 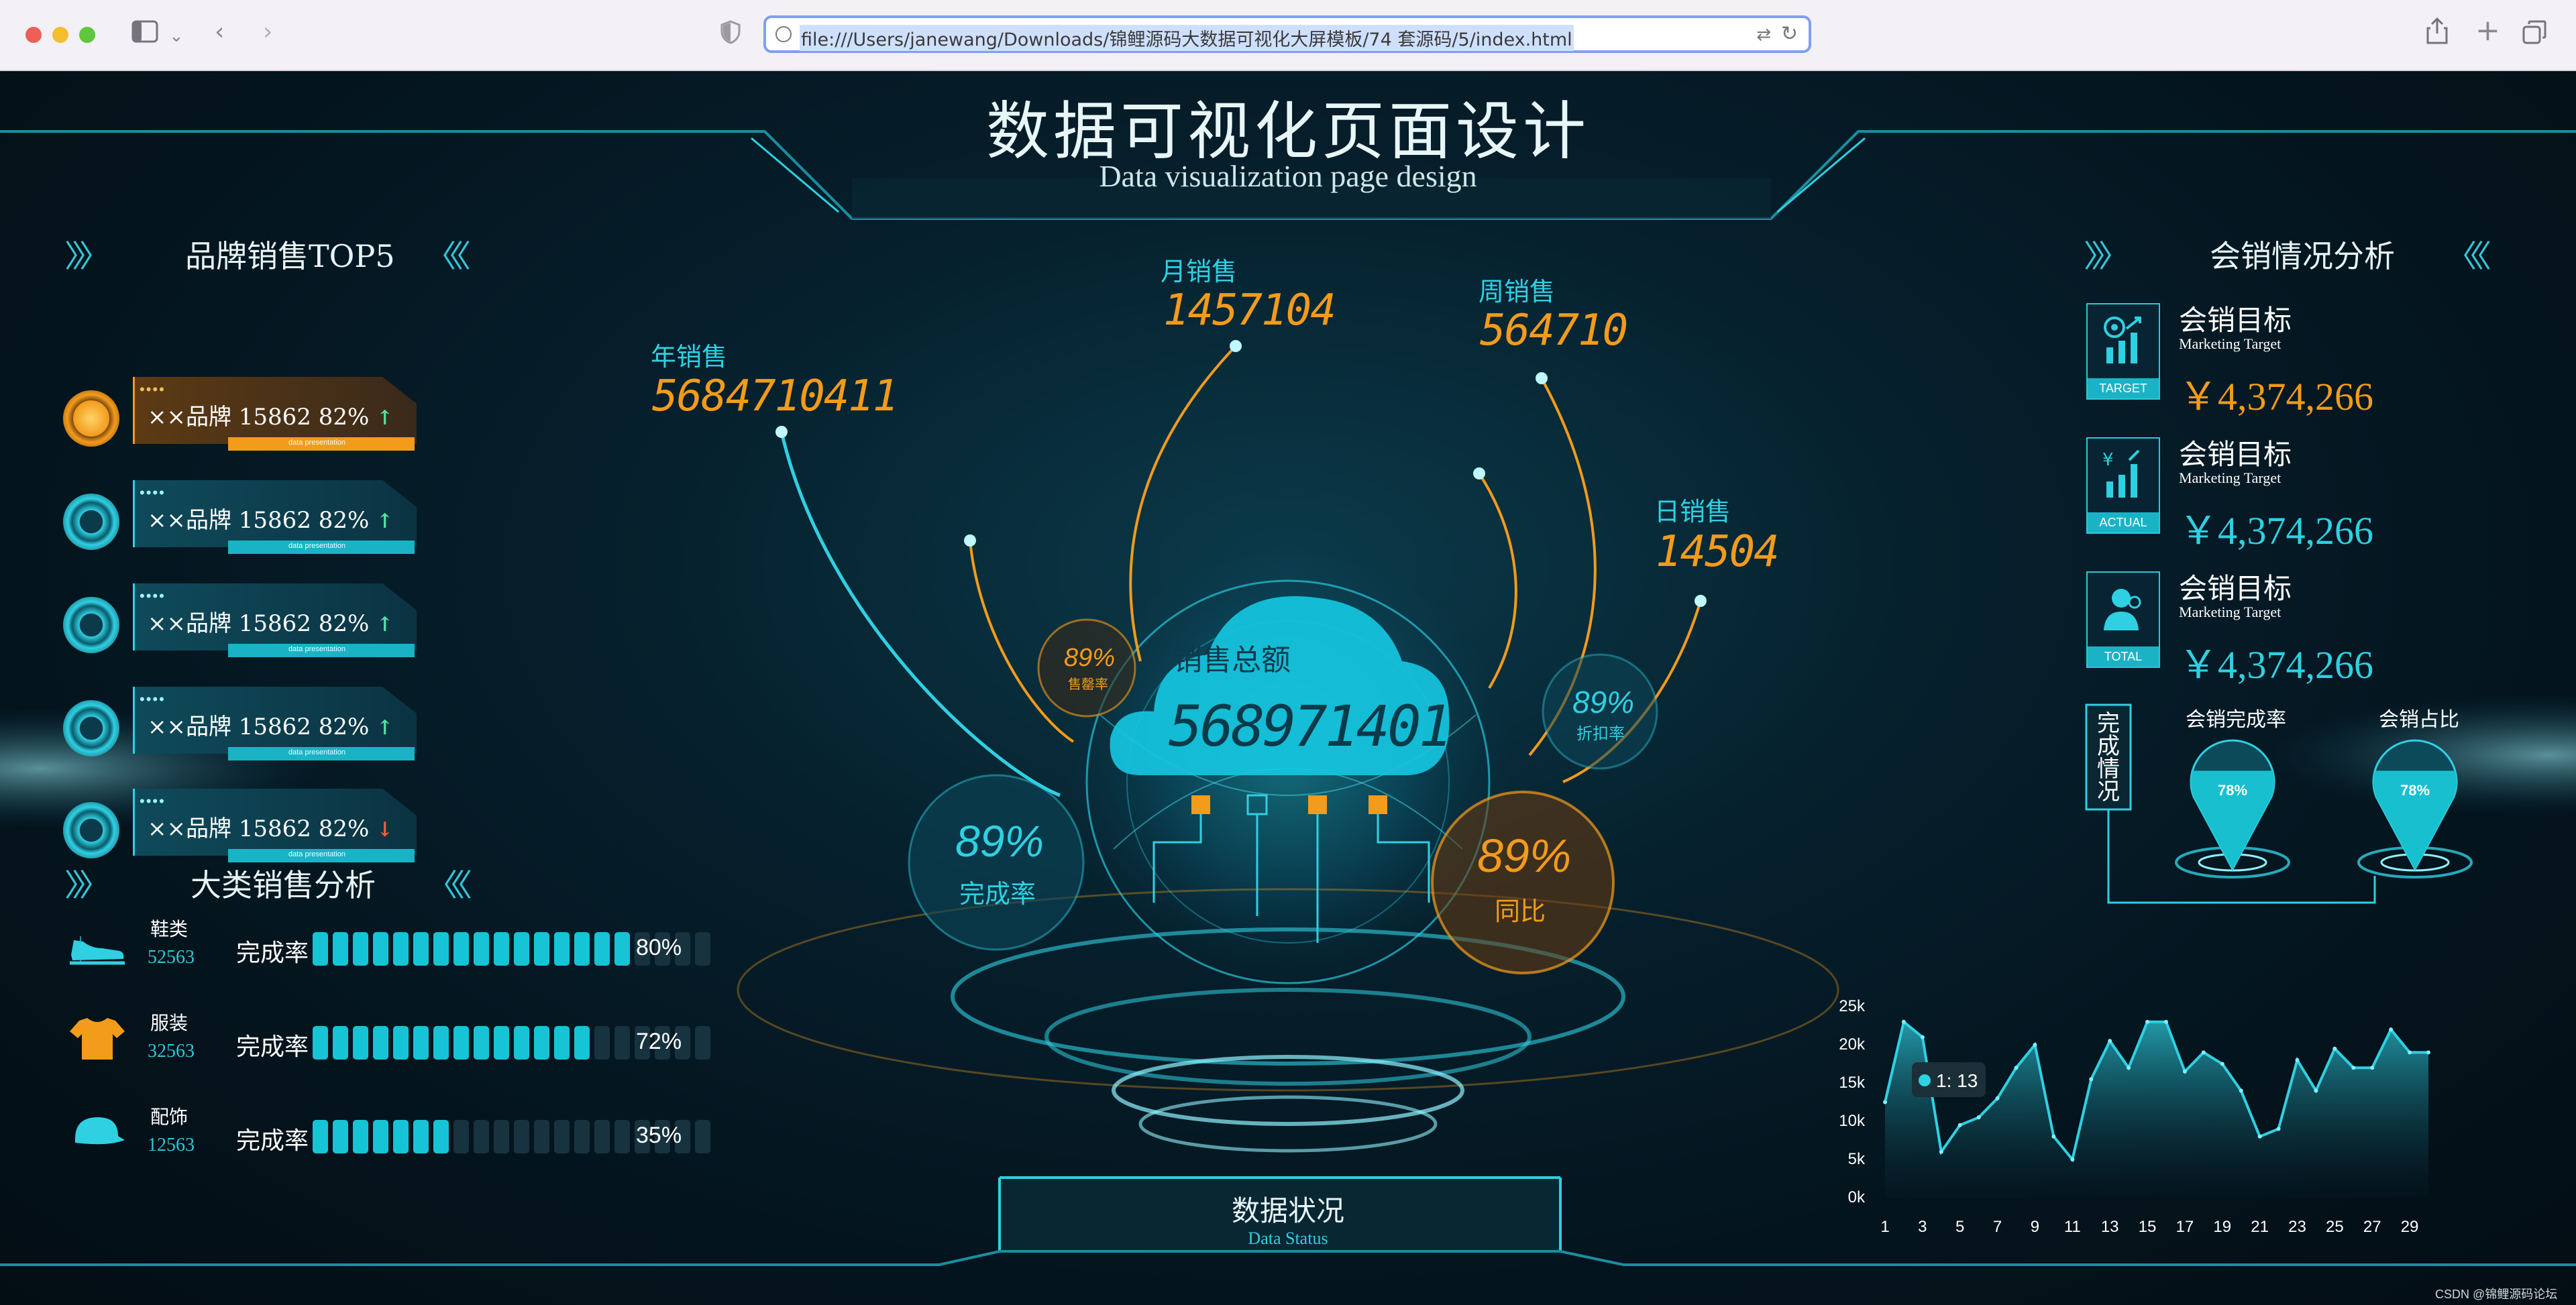 What do you see at coordinates (1763, 35) in the screenshot?
I see `translate-icon: ⇄` at bounding box center [1763, 35].